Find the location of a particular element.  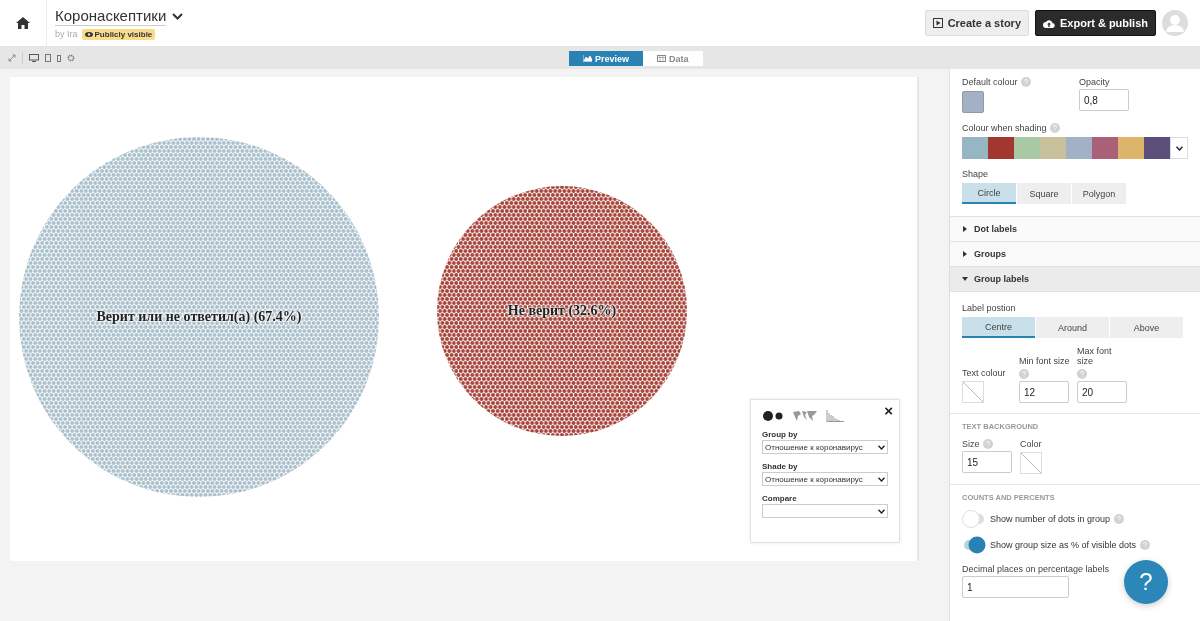

field-label: Group by is located at coordinates (780, 434).